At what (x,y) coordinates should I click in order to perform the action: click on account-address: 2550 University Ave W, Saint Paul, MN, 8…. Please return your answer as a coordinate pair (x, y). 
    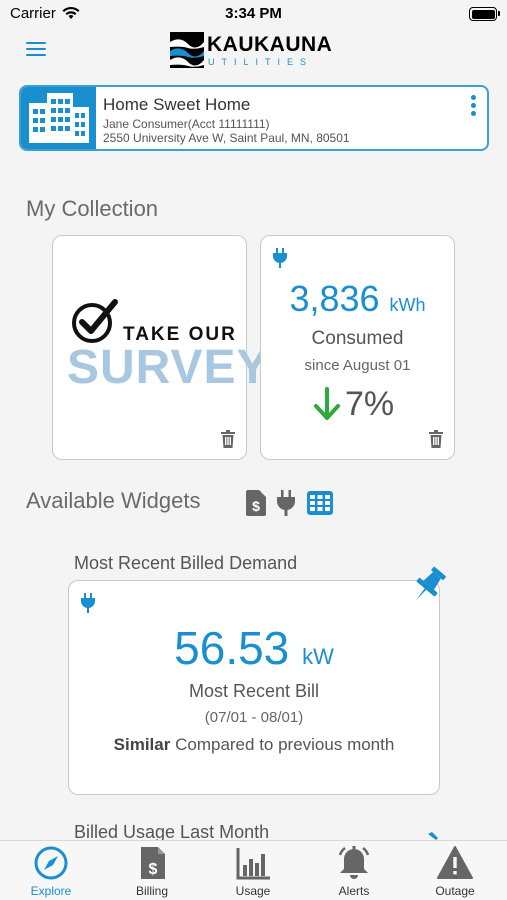
    Looking at the image, I should click on (226, 138).